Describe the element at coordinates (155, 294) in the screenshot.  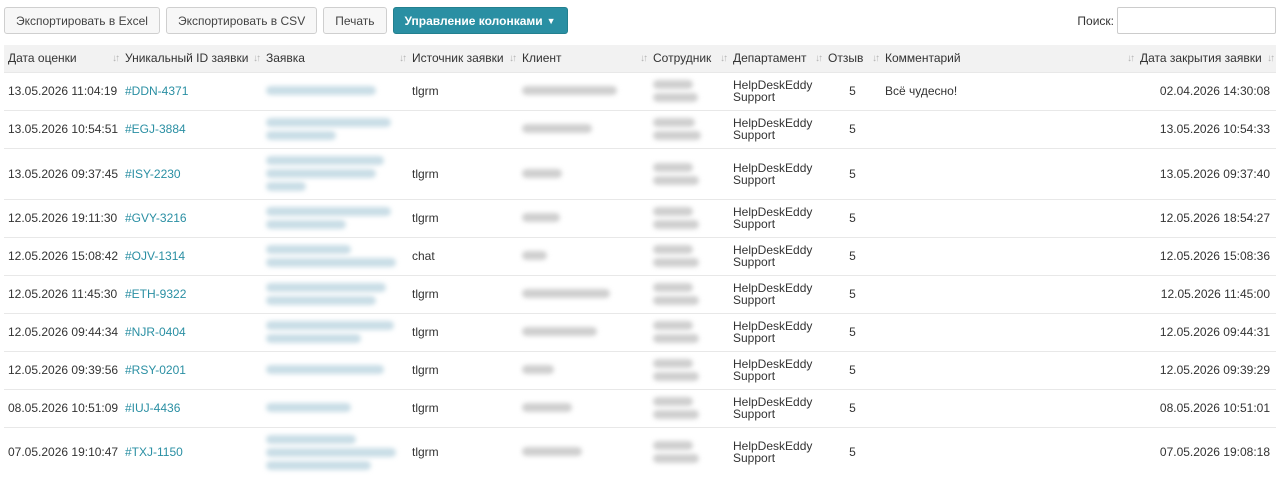
I see `ticket-id-link: #ETH-9322` at that location.